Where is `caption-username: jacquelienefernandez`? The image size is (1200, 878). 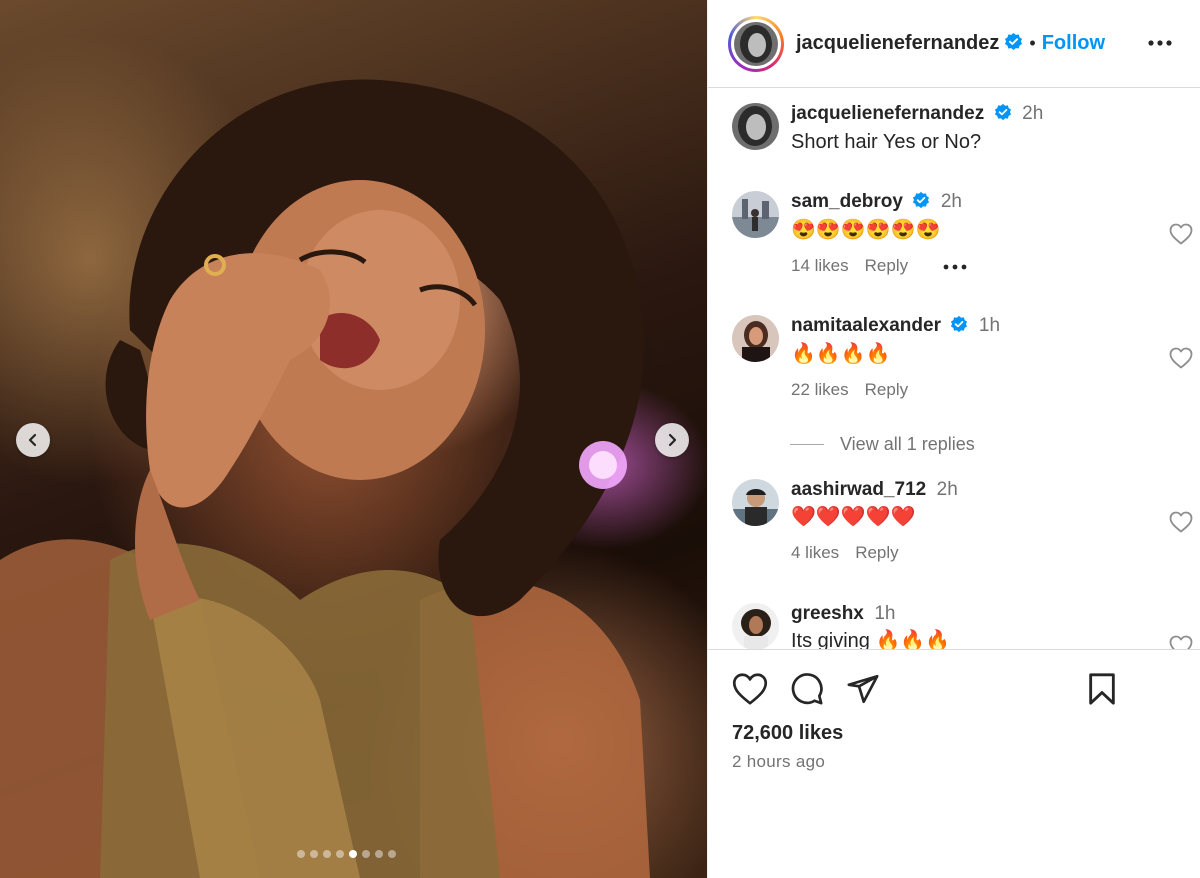
caption-username: jacquelienefernandez is located at coordinates (887, 113).